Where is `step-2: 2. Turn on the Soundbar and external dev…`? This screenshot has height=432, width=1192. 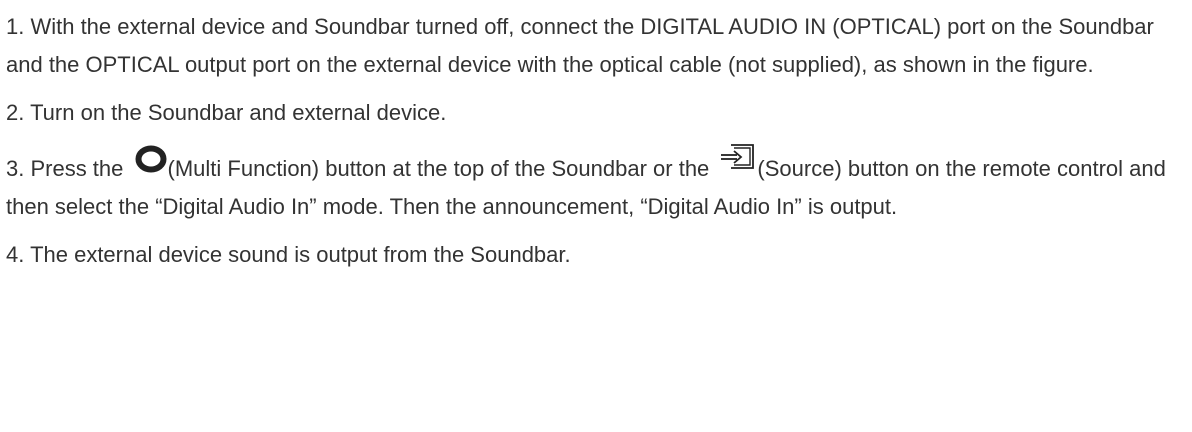 step-2: 2. Turn on the Soundbar and external dev… is located at coordinates (226, 112).